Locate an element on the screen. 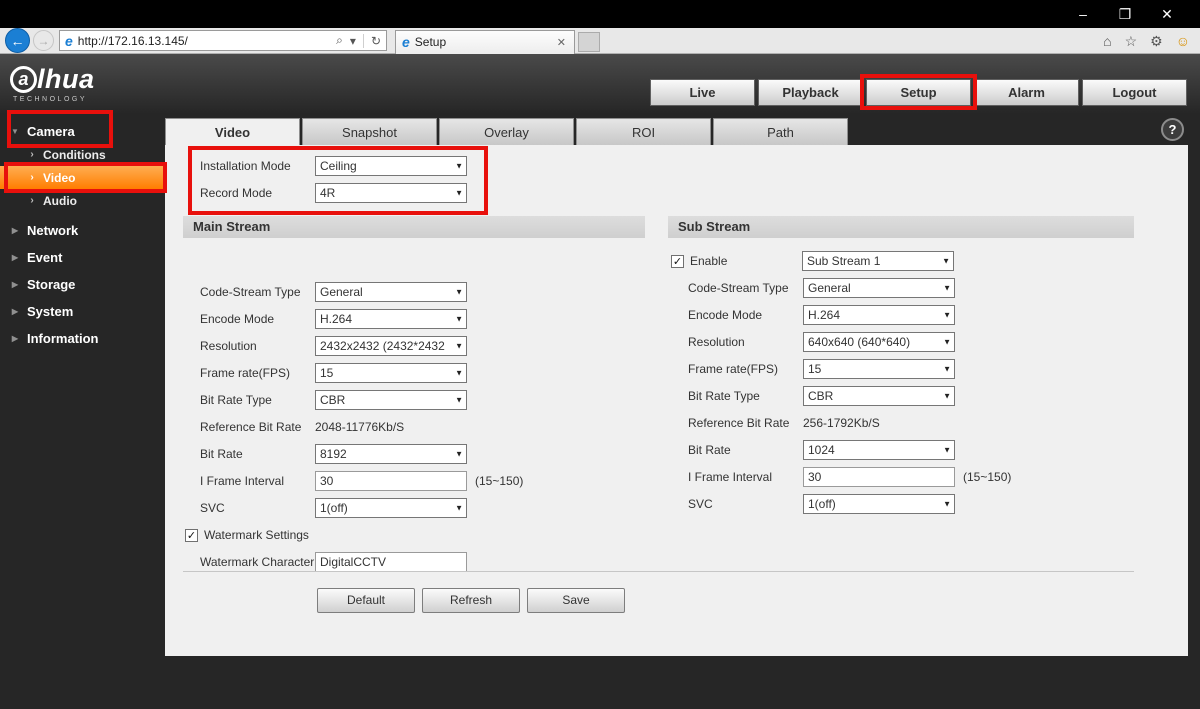  sub-encode-mode-select: H.264 is located at coordinates (879, 315).